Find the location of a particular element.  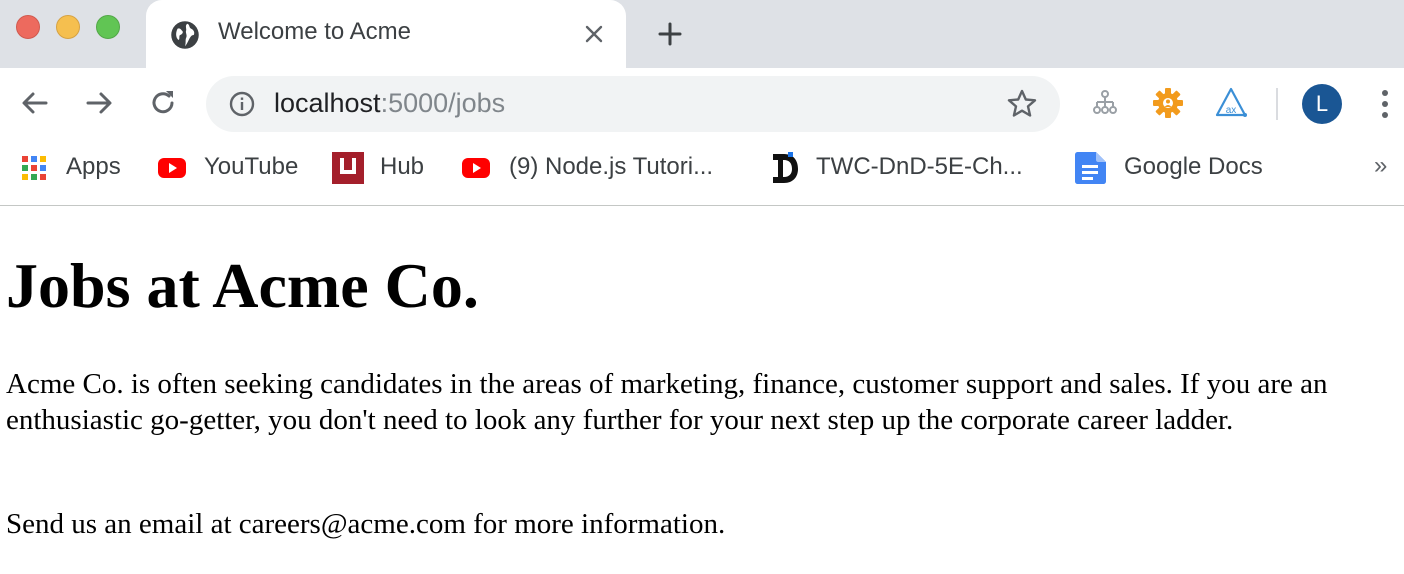

forward-arrow-icon is located at coordinates (99, 103).